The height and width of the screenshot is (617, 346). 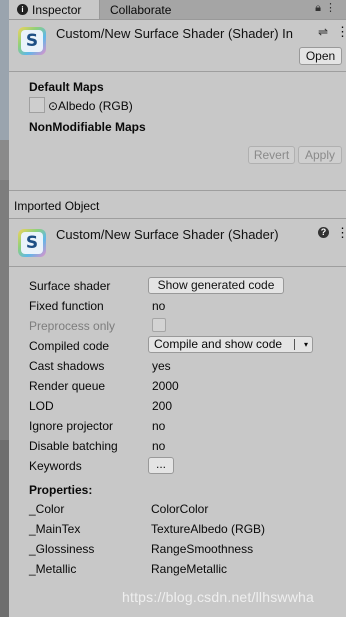 I want to click on tab-bar: i Inspector Collaborate 🔒︎⋮, so click(x=177, y=10).